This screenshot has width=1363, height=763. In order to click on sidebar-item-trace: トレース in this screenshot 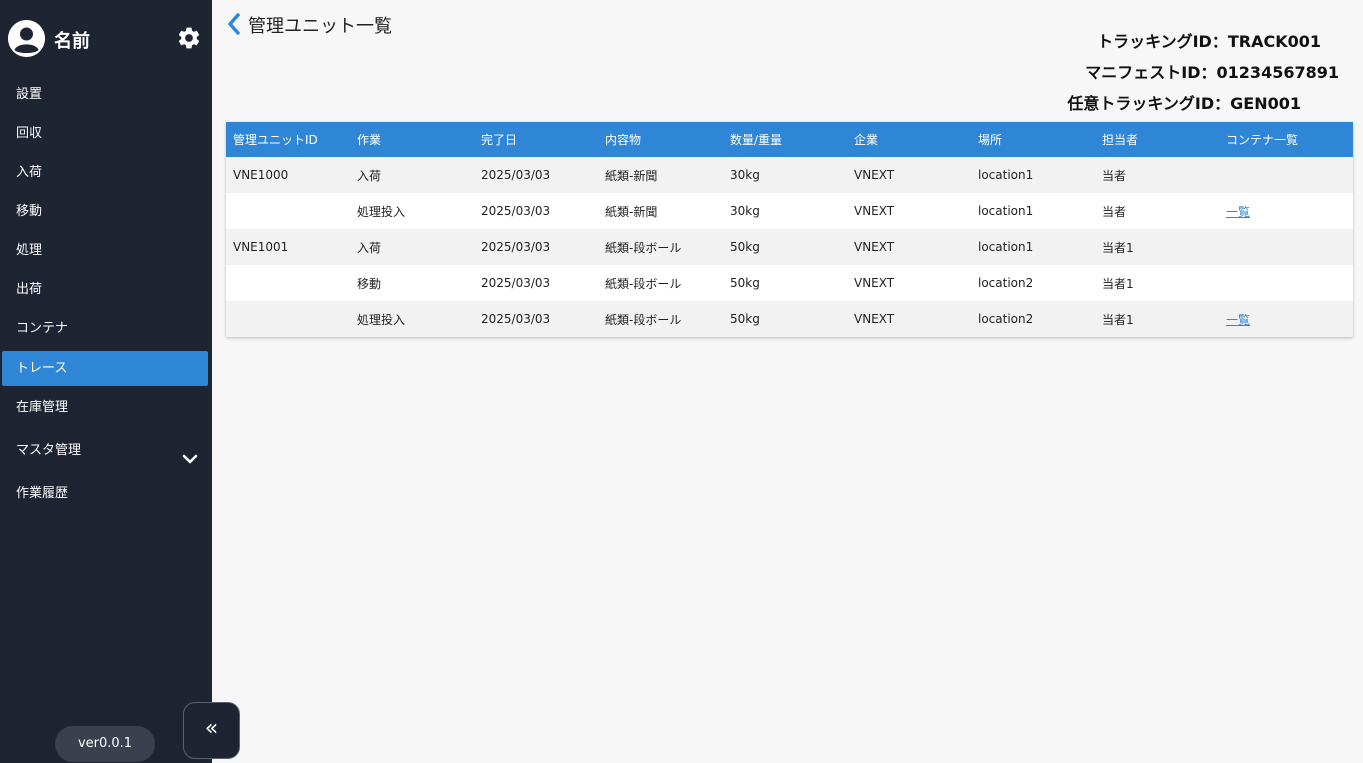, I will do `click(105, 368)`.